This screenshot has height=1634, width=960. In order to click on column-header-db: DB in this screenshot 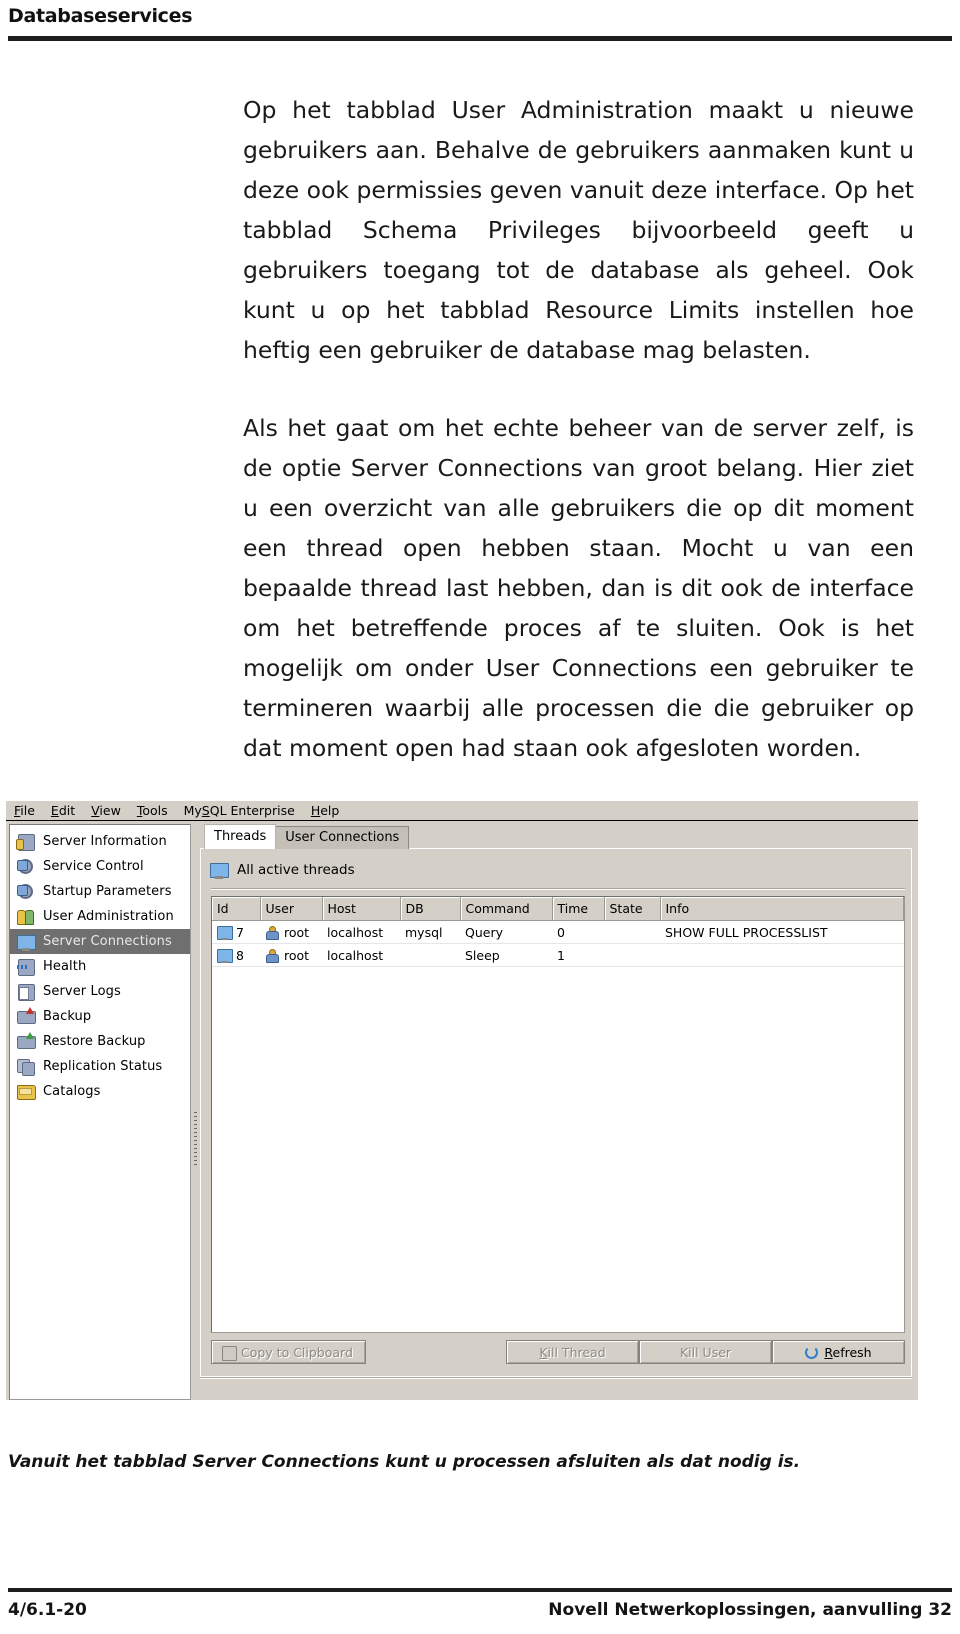, I will do `click(430, 909)`.